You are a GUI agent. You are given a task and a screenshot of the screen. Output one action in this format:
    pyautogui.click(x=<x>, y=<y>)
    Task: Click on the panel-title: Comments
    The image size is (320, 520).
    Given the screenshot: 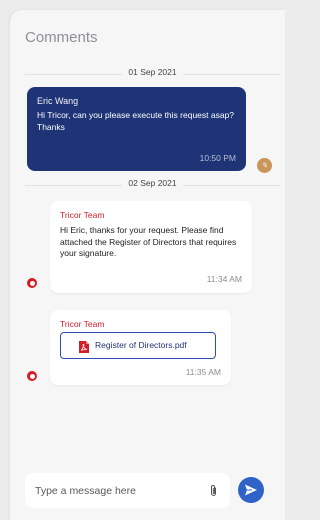 What is the action you would take?
    pyautogui.click(x=61, y=37)
    